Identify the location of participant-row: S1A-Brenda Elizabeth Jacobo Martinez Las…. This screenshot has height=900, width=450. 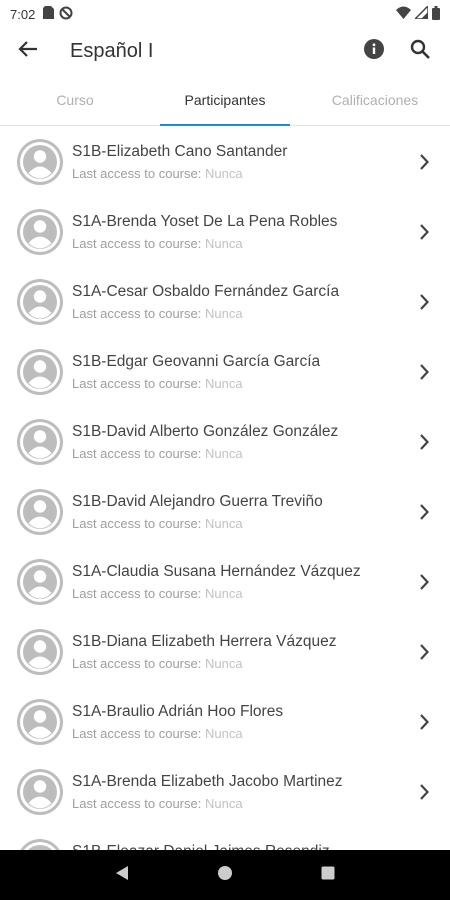
(225, 792).